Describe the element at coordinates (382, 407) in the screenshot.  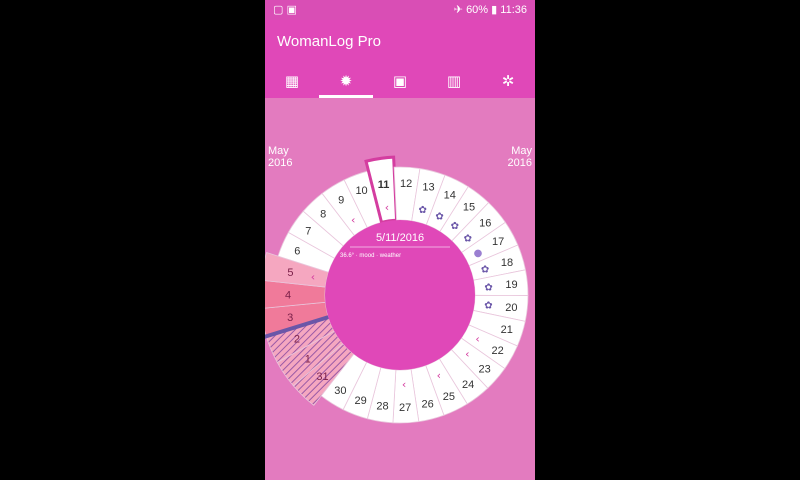
I see `day-label-28: 28` at that location.